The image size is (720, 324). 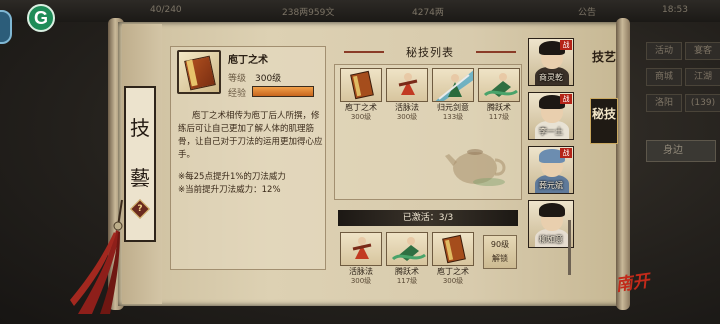 I want to click on menu-banquet: 宴客, so click(x=702, y=51).